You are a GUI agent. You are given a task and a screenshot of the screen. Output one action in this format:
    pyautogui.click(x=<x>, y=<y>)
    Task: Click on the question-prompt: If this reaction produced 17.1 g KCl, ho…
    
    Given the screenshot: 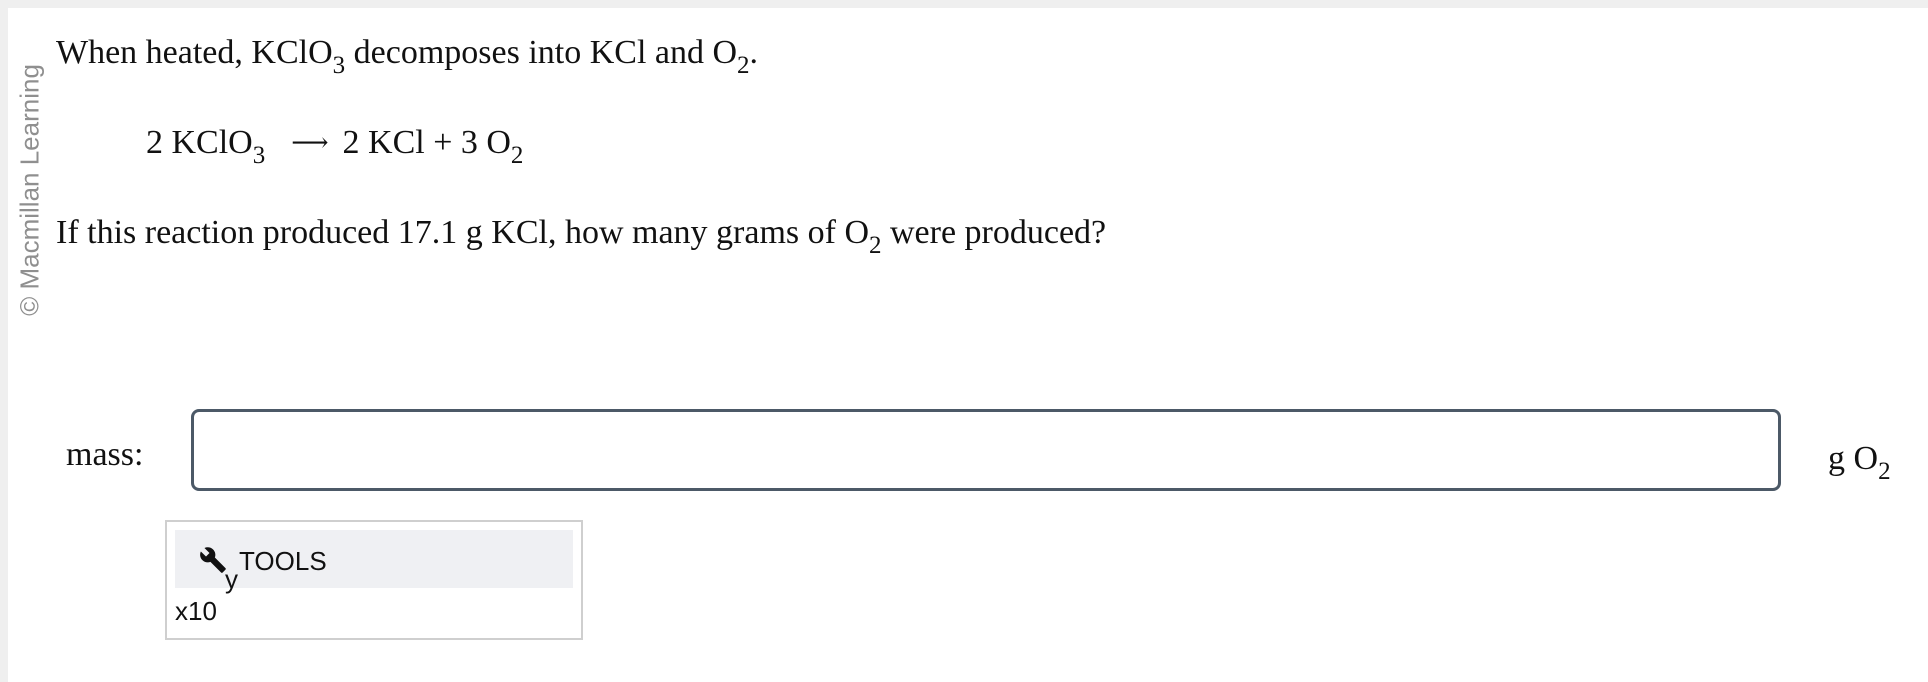 What is the action you would take?
    pyautogui.click(x=581, y=236)
    